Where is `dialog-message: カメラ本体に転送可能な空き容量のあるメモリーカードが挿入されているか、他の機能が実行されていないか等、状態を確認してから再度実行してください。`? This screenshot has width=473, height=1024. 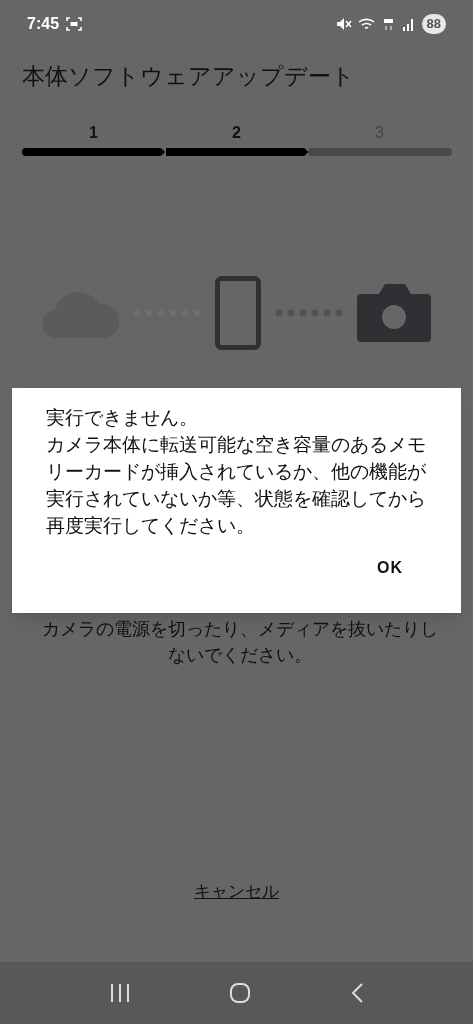 dialog-message: カメラ本体に転送可能な空き容量のあるメモリーカードが挿入されているか、他の機能が実行されていないか等、状態を確認してから再度実行してください。 is located at coordinates (236, 485).